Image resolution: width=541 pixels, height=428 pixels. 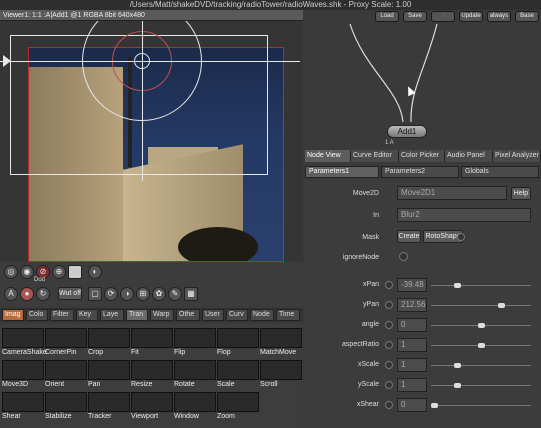 I want to click on tab-curve-editor: Curve Editor, so click(x=375, y=156).